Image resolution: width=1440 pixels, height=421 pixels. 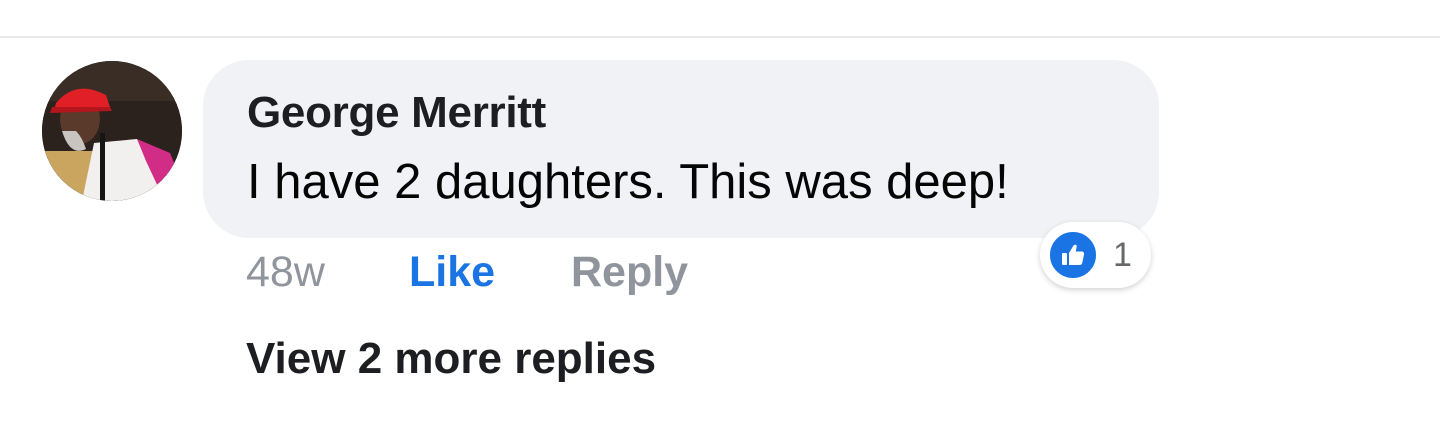 I want to click on top-divider, so click(x=720, y=37).